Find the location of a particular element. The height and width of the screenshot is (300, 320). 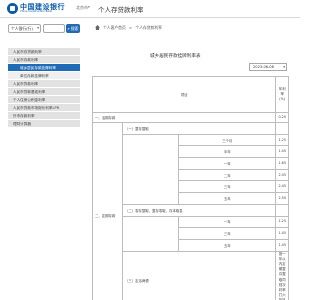

dinghuo-rate: 按一年以内定期整存整取同档次利率打六折执行 is located at coordinates (282, 275).